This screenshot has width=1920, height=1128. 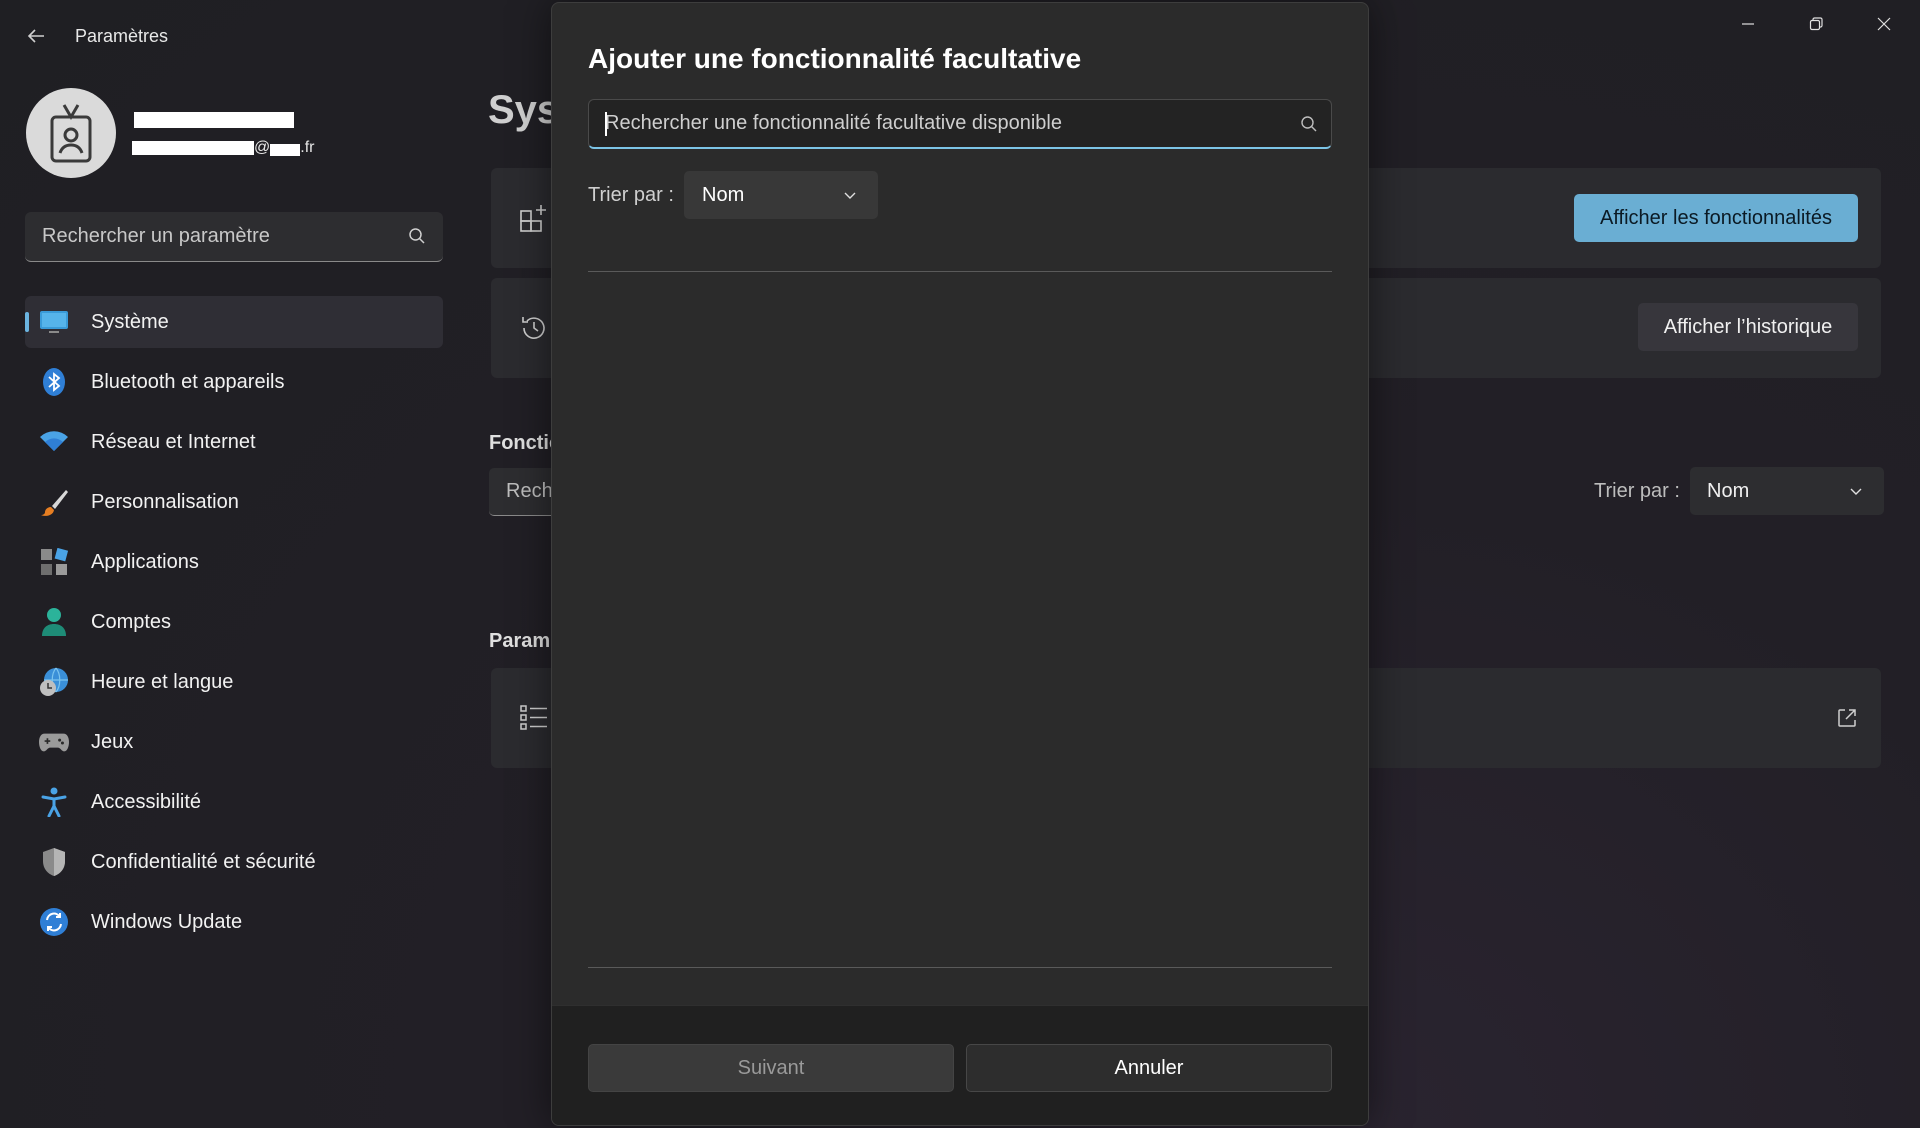 I want to click on sidebar-item-personnalisation: Personnalisation, so click(x=234, y=502).